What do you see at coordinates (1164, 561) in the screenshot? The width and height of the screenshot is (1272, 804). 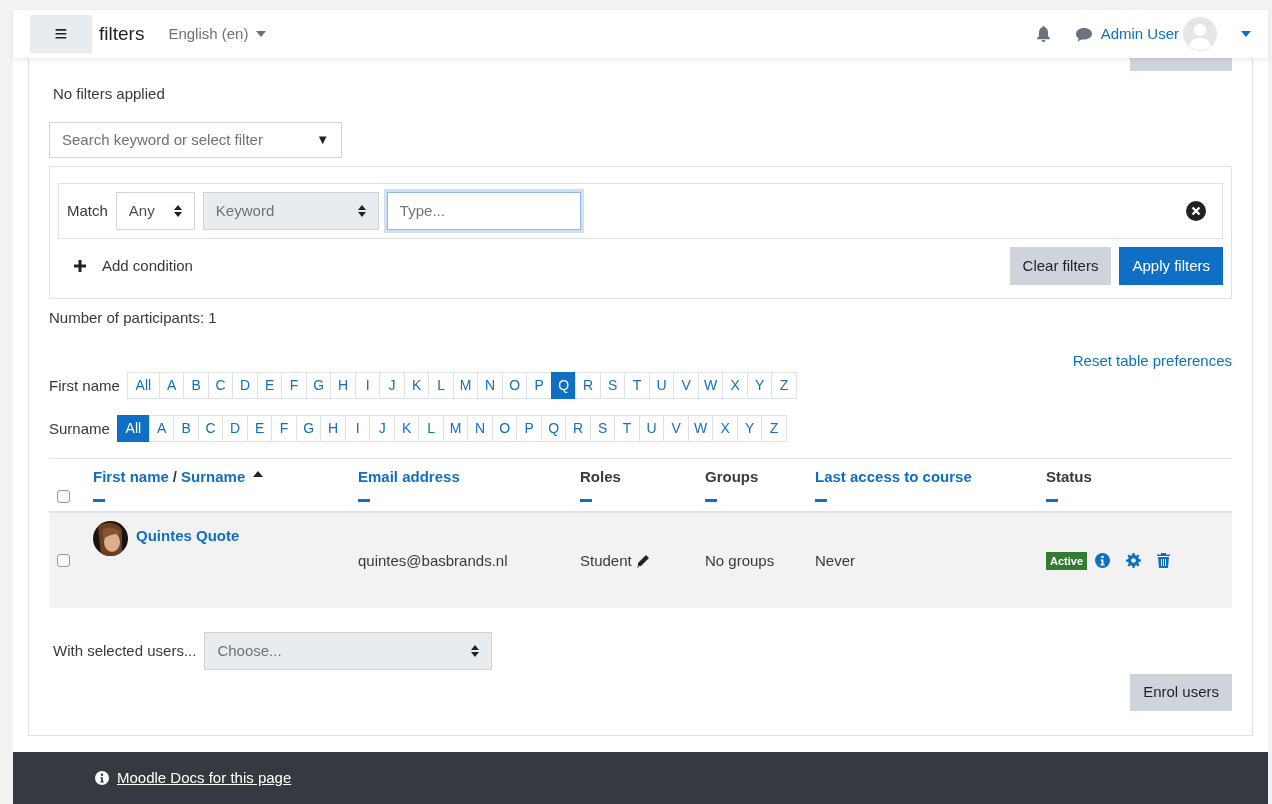 I see `trash-icon` at bounding box center [1164, 561].